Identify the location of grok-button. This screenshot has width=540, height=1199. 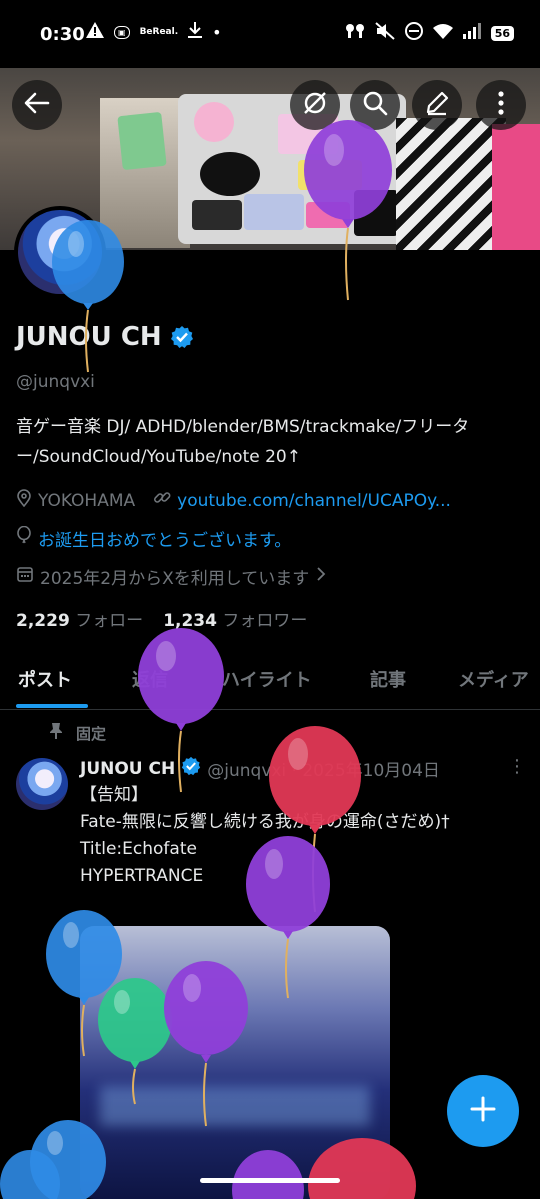
(315, 105).